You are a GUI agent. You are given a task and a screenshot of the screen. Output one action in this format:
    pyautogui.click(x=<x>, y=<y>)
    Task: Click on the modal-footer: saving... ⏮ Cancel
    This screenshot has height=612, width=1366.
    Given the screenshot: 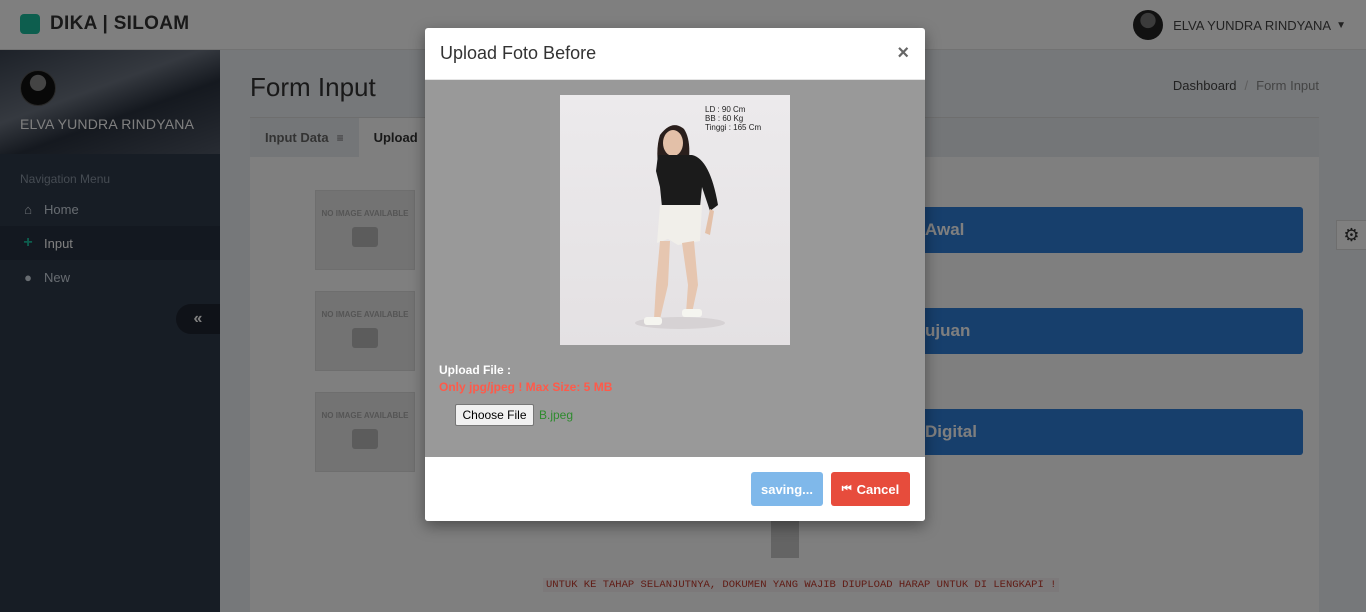 What is the action you would take?
    pyautogui.click(x=675, y=489)
    